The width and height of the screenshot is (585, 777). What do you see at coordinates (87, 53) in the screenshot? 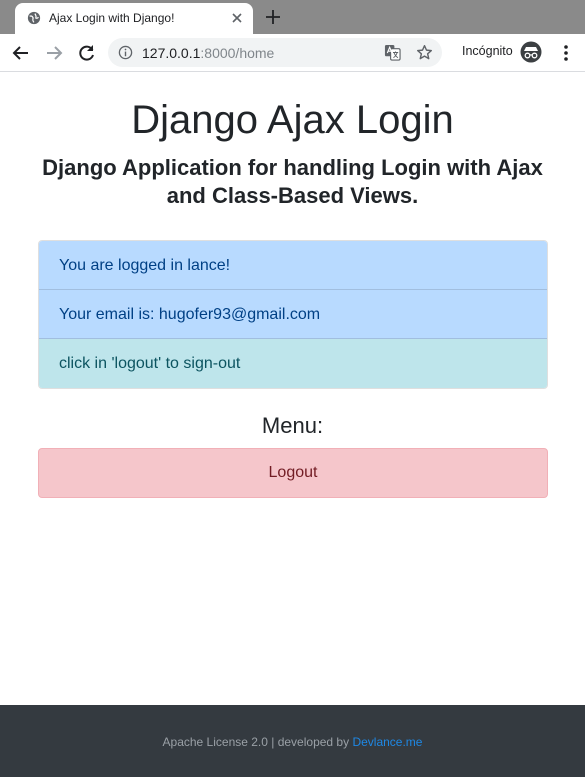
I see `reload-icon` at bounding box center [87, 53].